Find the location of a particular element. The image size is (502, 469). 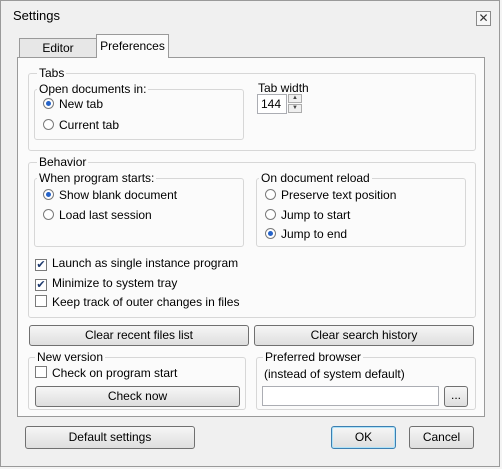

radio-show-blank-document: Show blank document is located at coordinates (110, 195).